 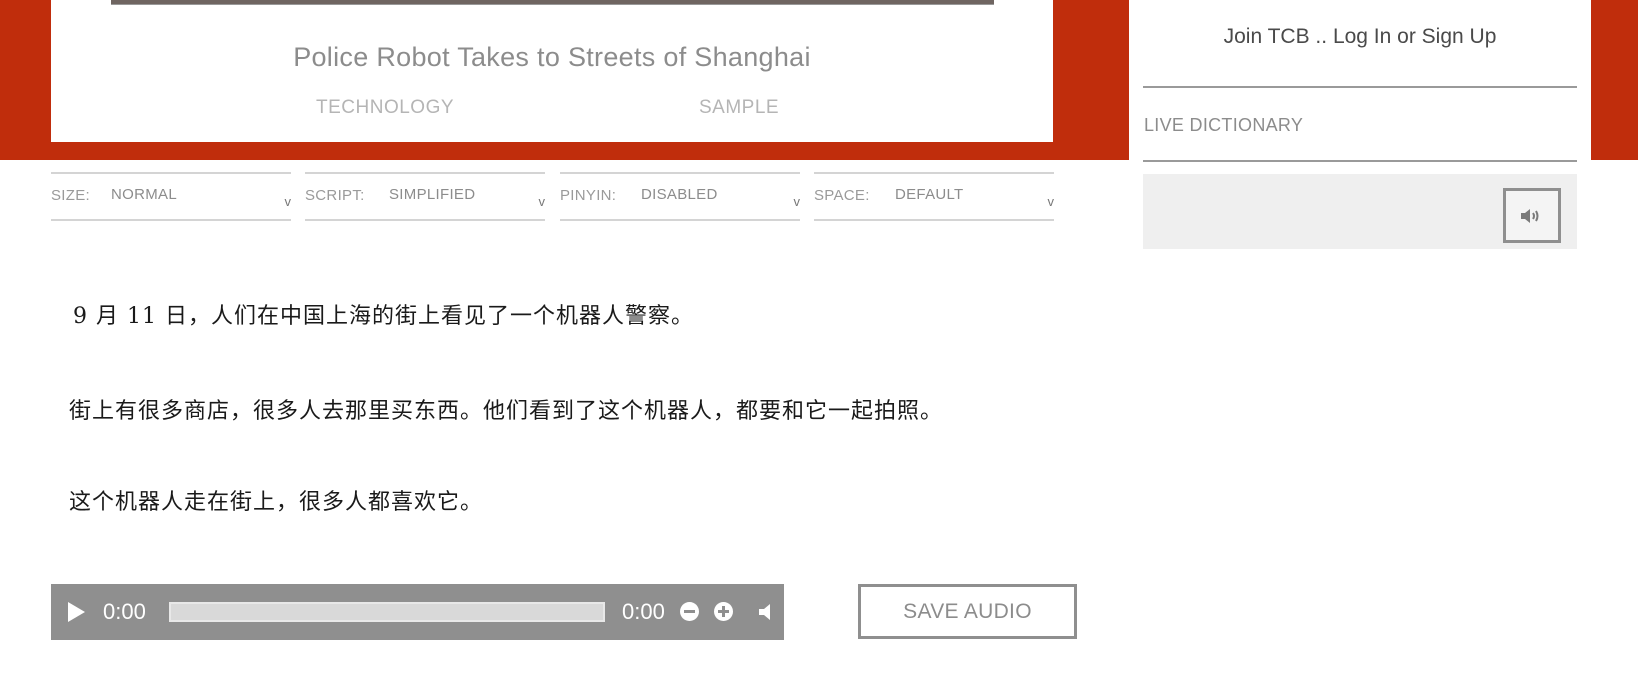 I want to click on size-value: NORMAL, so click(x=144, y=194).